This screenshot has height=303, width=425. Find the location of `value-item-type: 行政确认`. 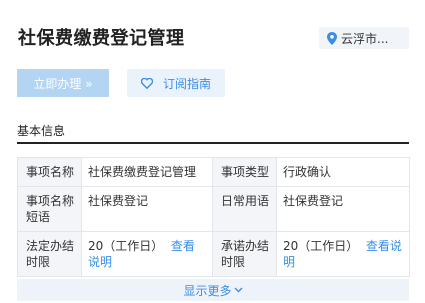

value-item-type: 行政确认 is located at coordinates (343, 172).